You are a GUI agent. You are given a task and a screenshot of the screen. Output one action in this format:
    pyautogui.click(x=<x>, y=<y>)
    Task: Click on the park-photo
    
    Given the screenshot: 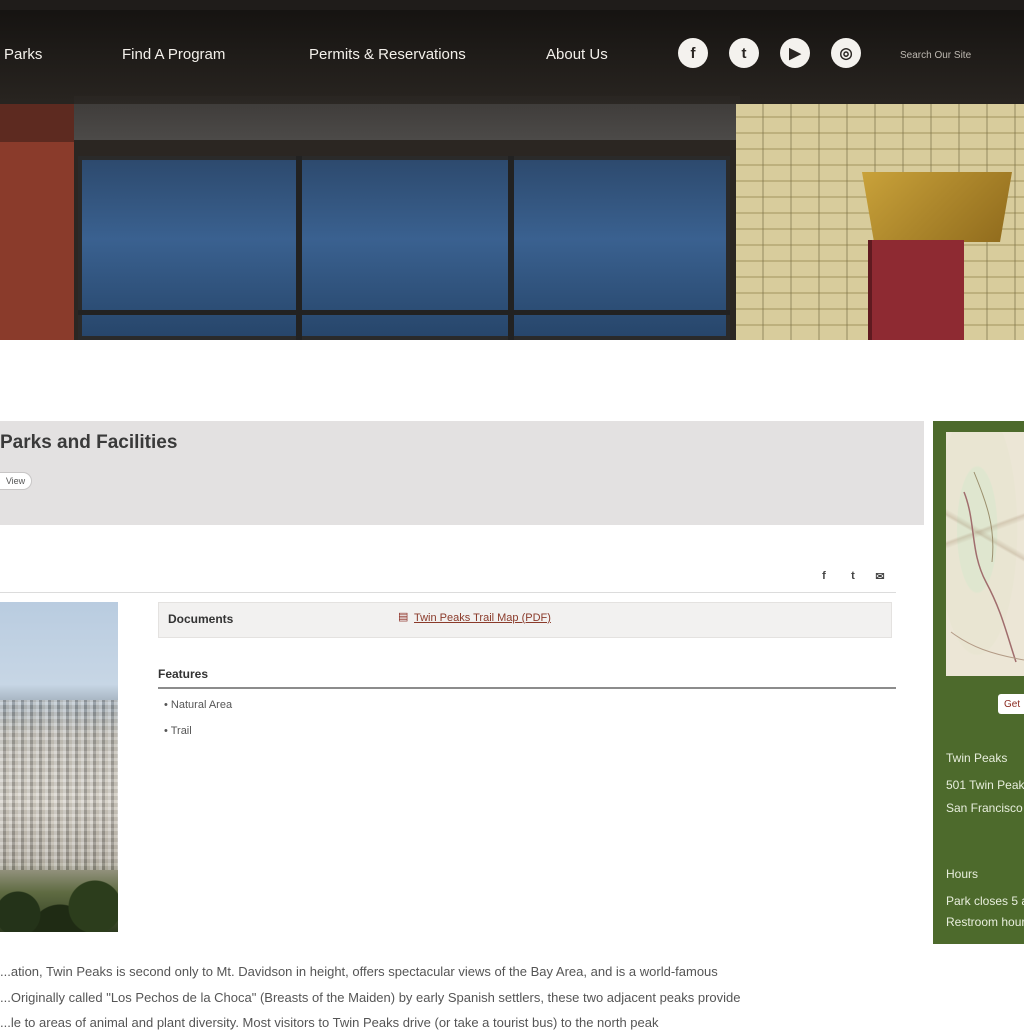 What is the action you would take?
    pyautogui.click(x=59, y=767)
    